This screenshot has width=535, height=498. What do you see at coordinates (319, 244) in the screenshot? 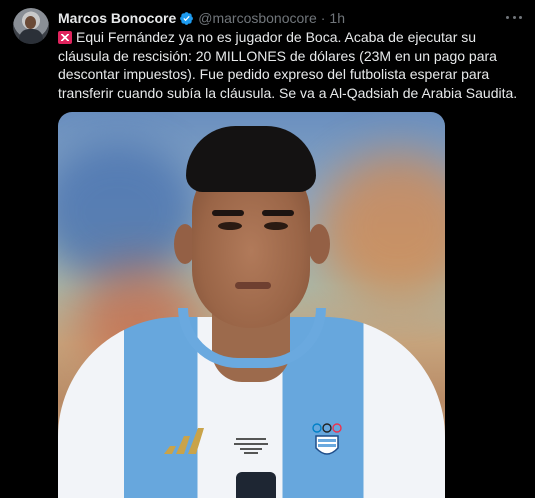
I see `player-ear-right` at bounding box center [319, 244].